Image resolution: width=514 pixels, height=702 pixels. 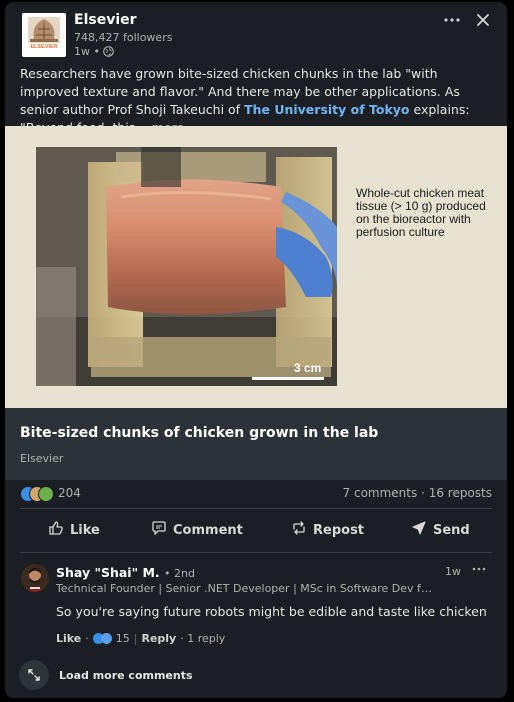 I want to click on thumbs-up-icon, so click(x=56, y=530).